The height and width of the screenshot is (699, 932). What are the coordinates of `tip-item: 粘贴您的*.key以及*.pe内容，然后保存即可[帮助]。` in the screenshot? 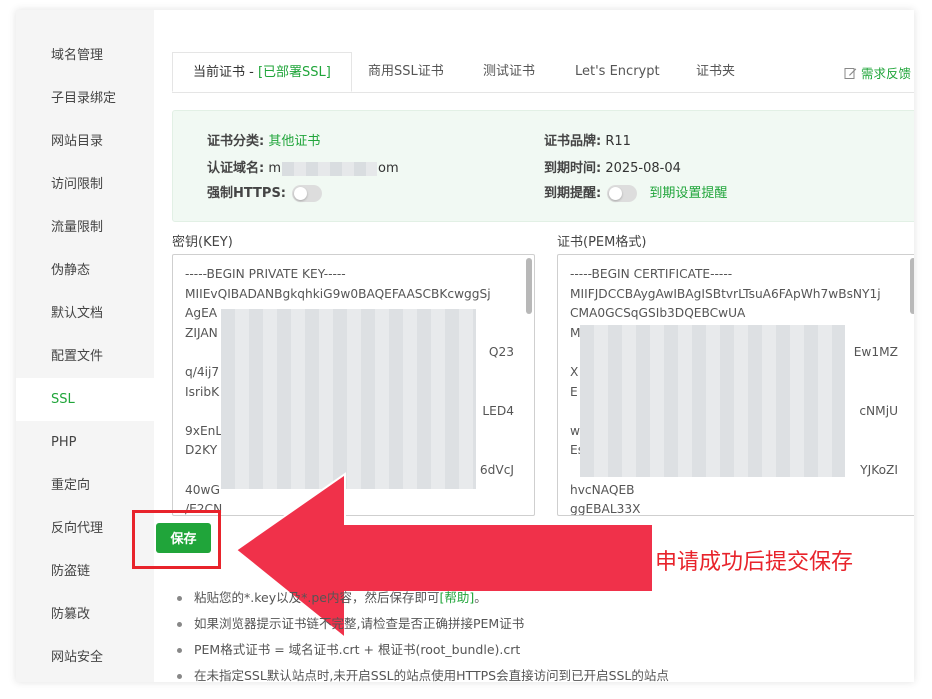 It's located at (422, 598).